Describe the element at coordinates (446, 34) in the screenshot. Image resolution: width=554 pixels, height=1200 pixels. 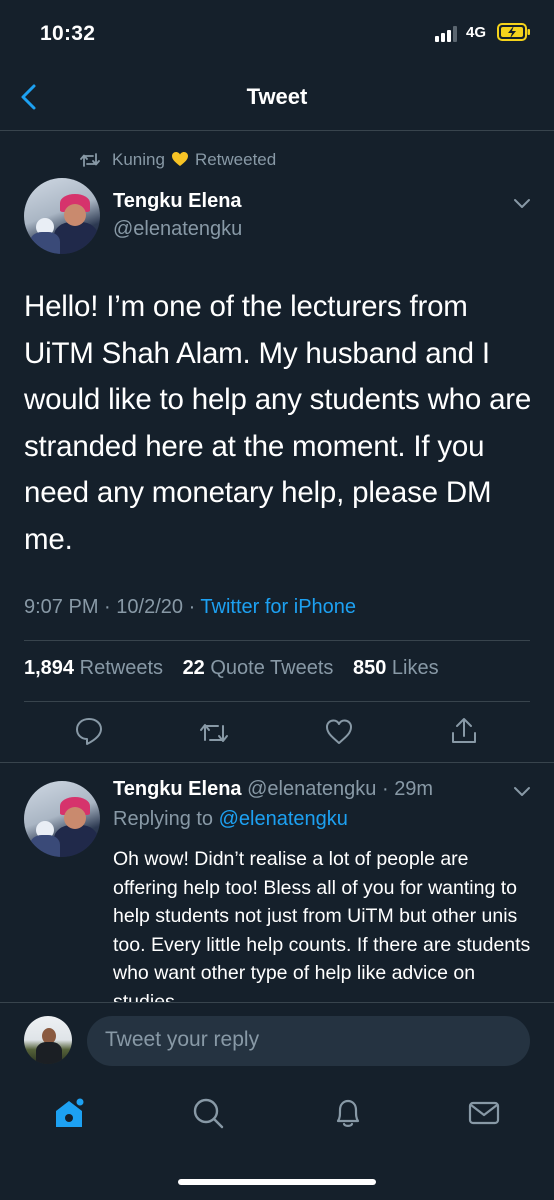
I see `signal-icon` at that location.